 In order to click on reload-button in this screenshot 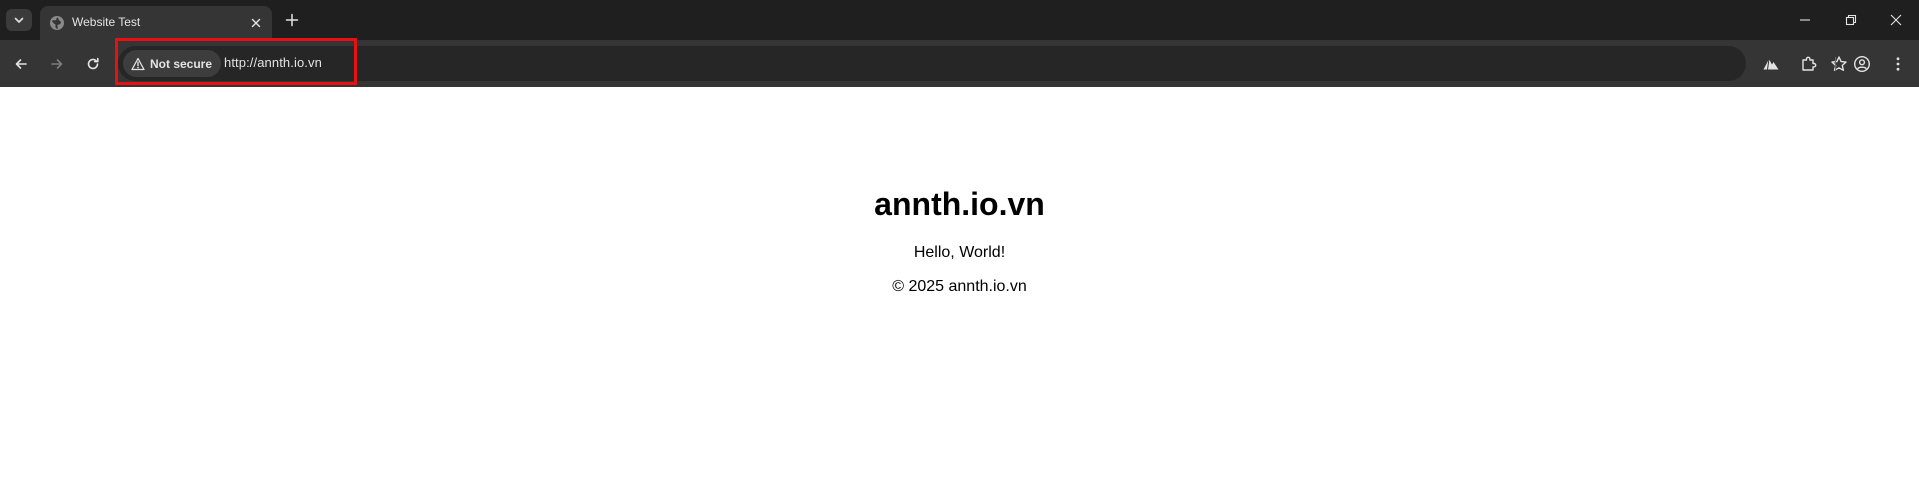, I will do `click(93, 64)`.